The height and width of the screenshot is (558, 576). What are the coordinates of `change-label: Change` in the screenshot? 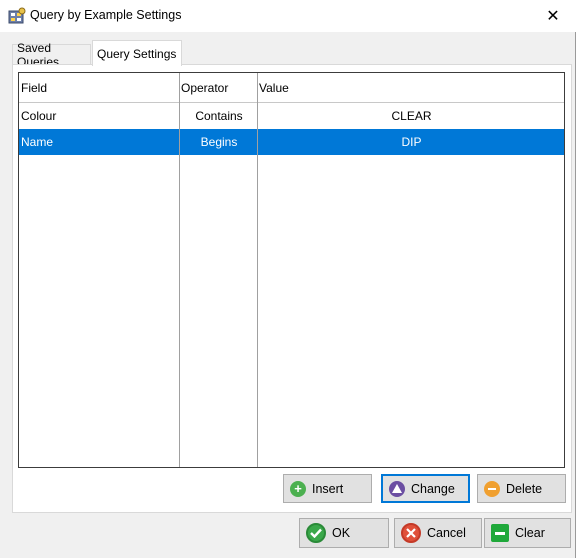 It's located at (433, 488).